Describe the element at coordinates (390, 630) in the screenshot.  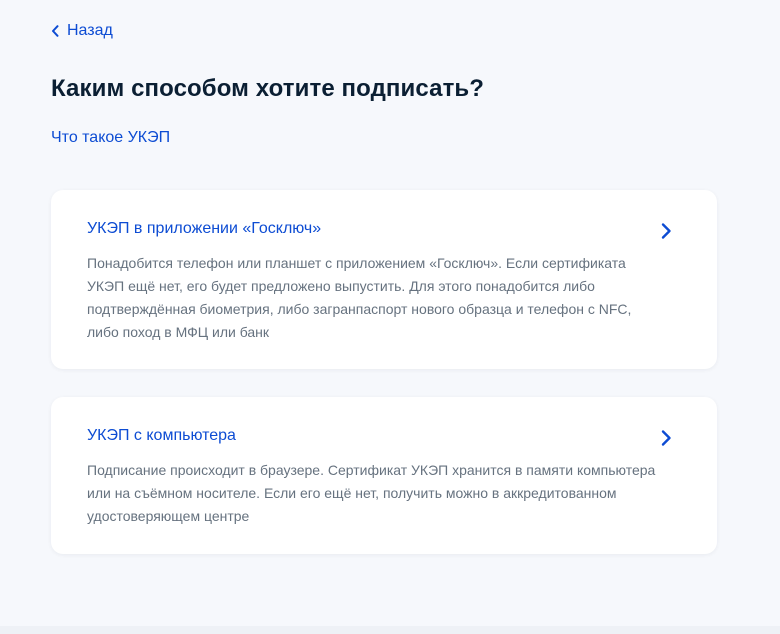
I see `footer-divider` at that location.